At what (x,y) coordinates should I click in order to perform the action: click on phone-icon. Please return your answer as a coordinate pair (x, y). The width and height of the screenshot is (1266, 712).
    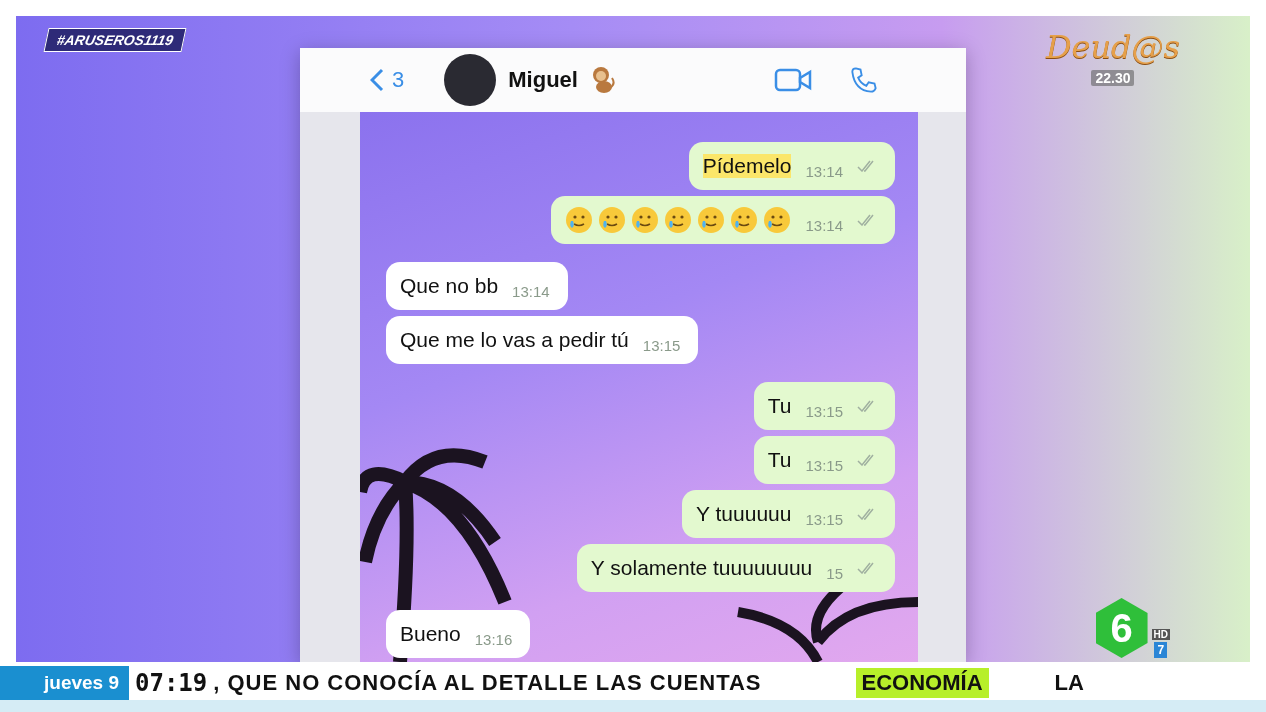
    Looking at the image, I should click on (864, 80).